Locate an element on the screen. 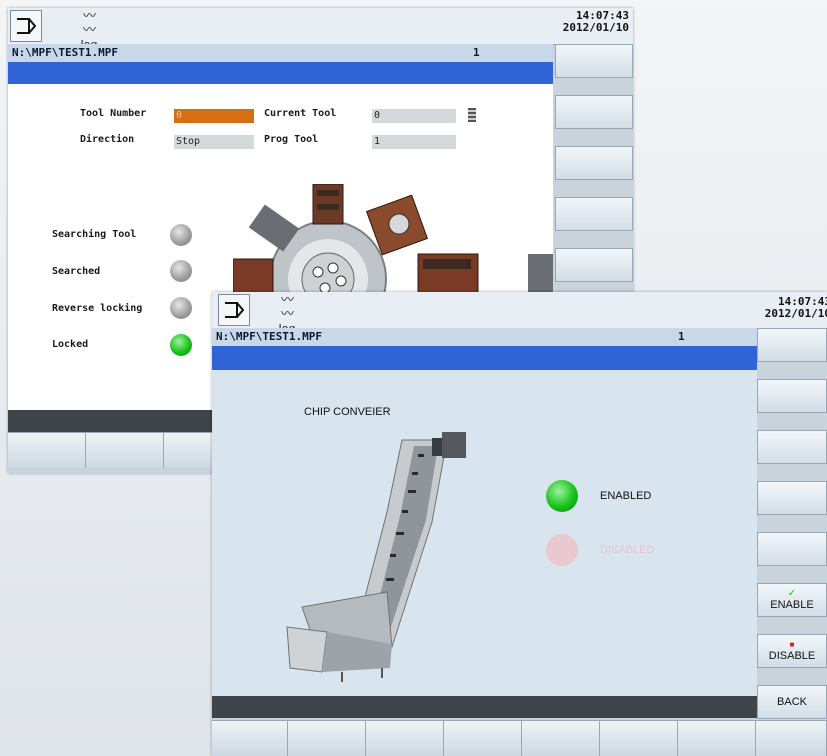 The width and height of the screenshot is (827, 756). reverse-locking-lamp is located at coordinates (181, 308).